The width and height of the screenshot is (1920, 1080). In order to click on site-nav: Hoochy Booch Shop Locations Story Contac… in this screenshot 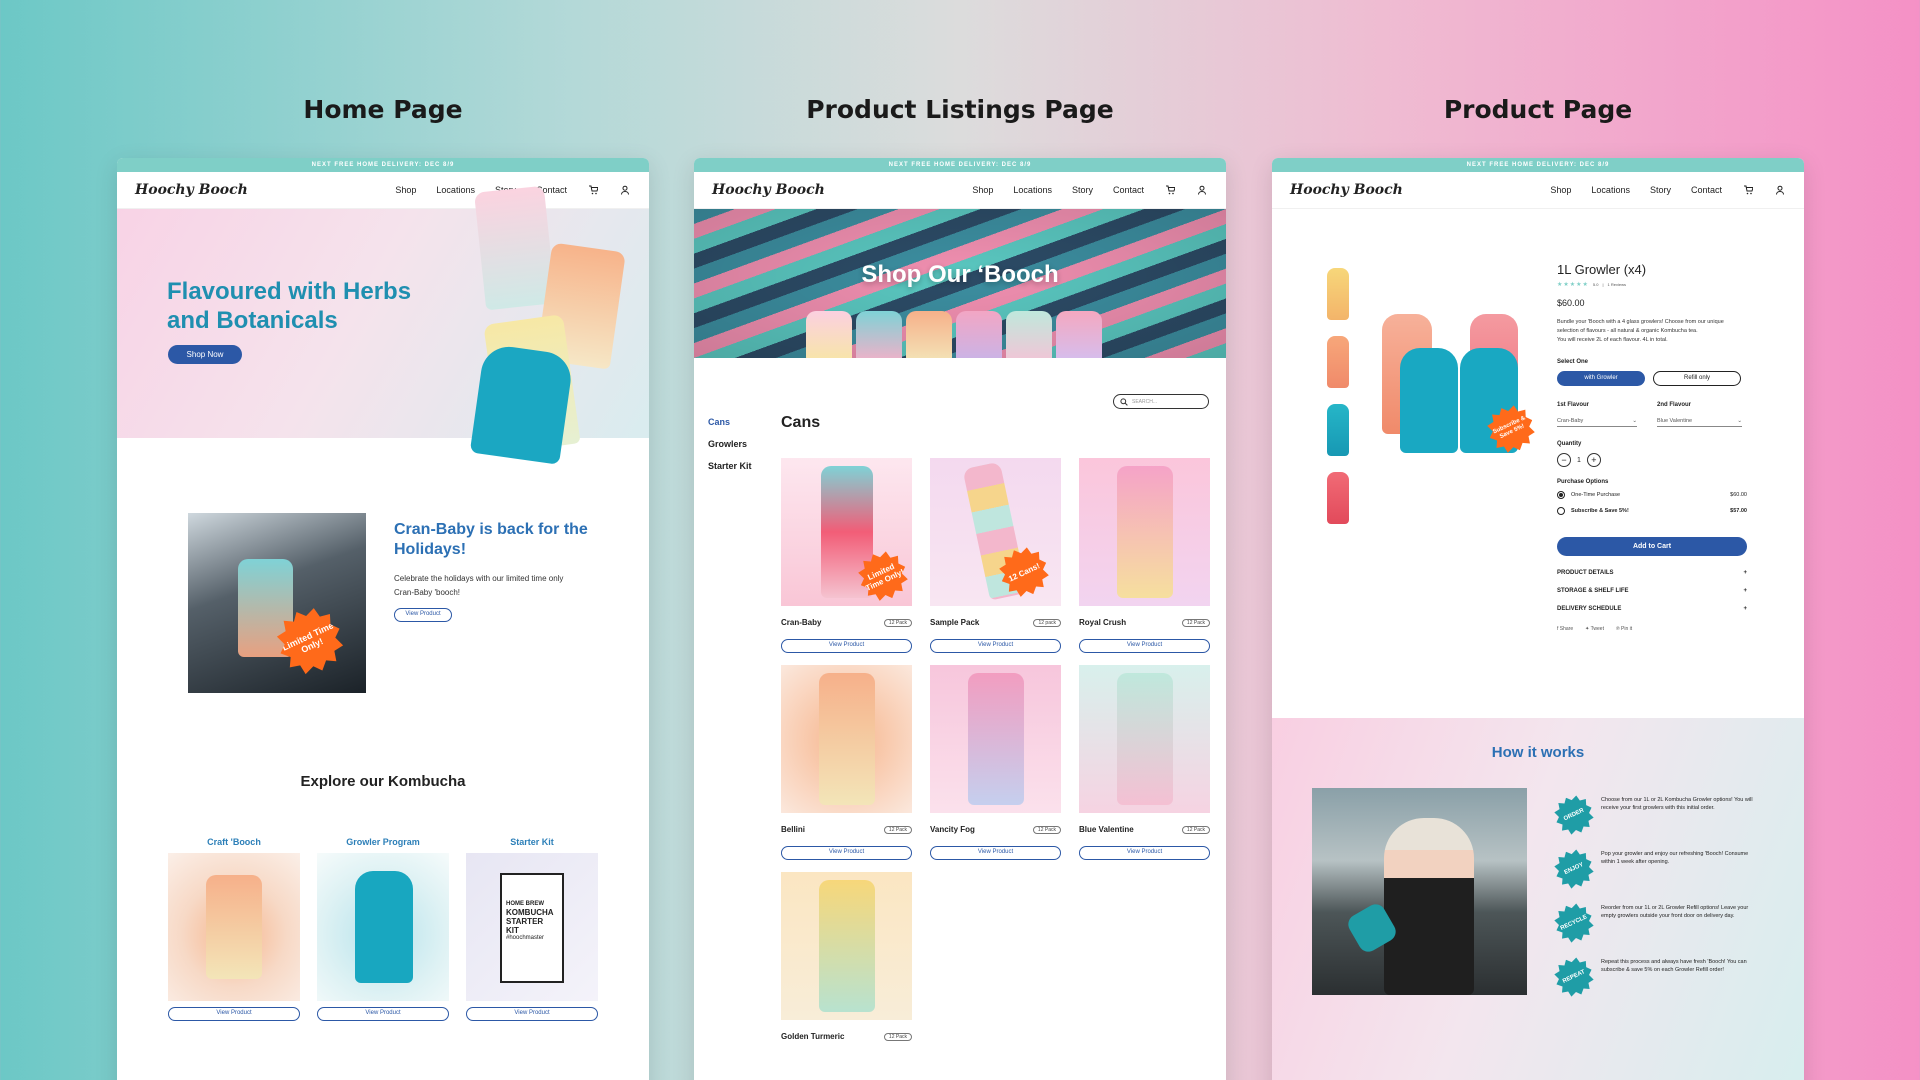, I will do `click(383, 190)`.